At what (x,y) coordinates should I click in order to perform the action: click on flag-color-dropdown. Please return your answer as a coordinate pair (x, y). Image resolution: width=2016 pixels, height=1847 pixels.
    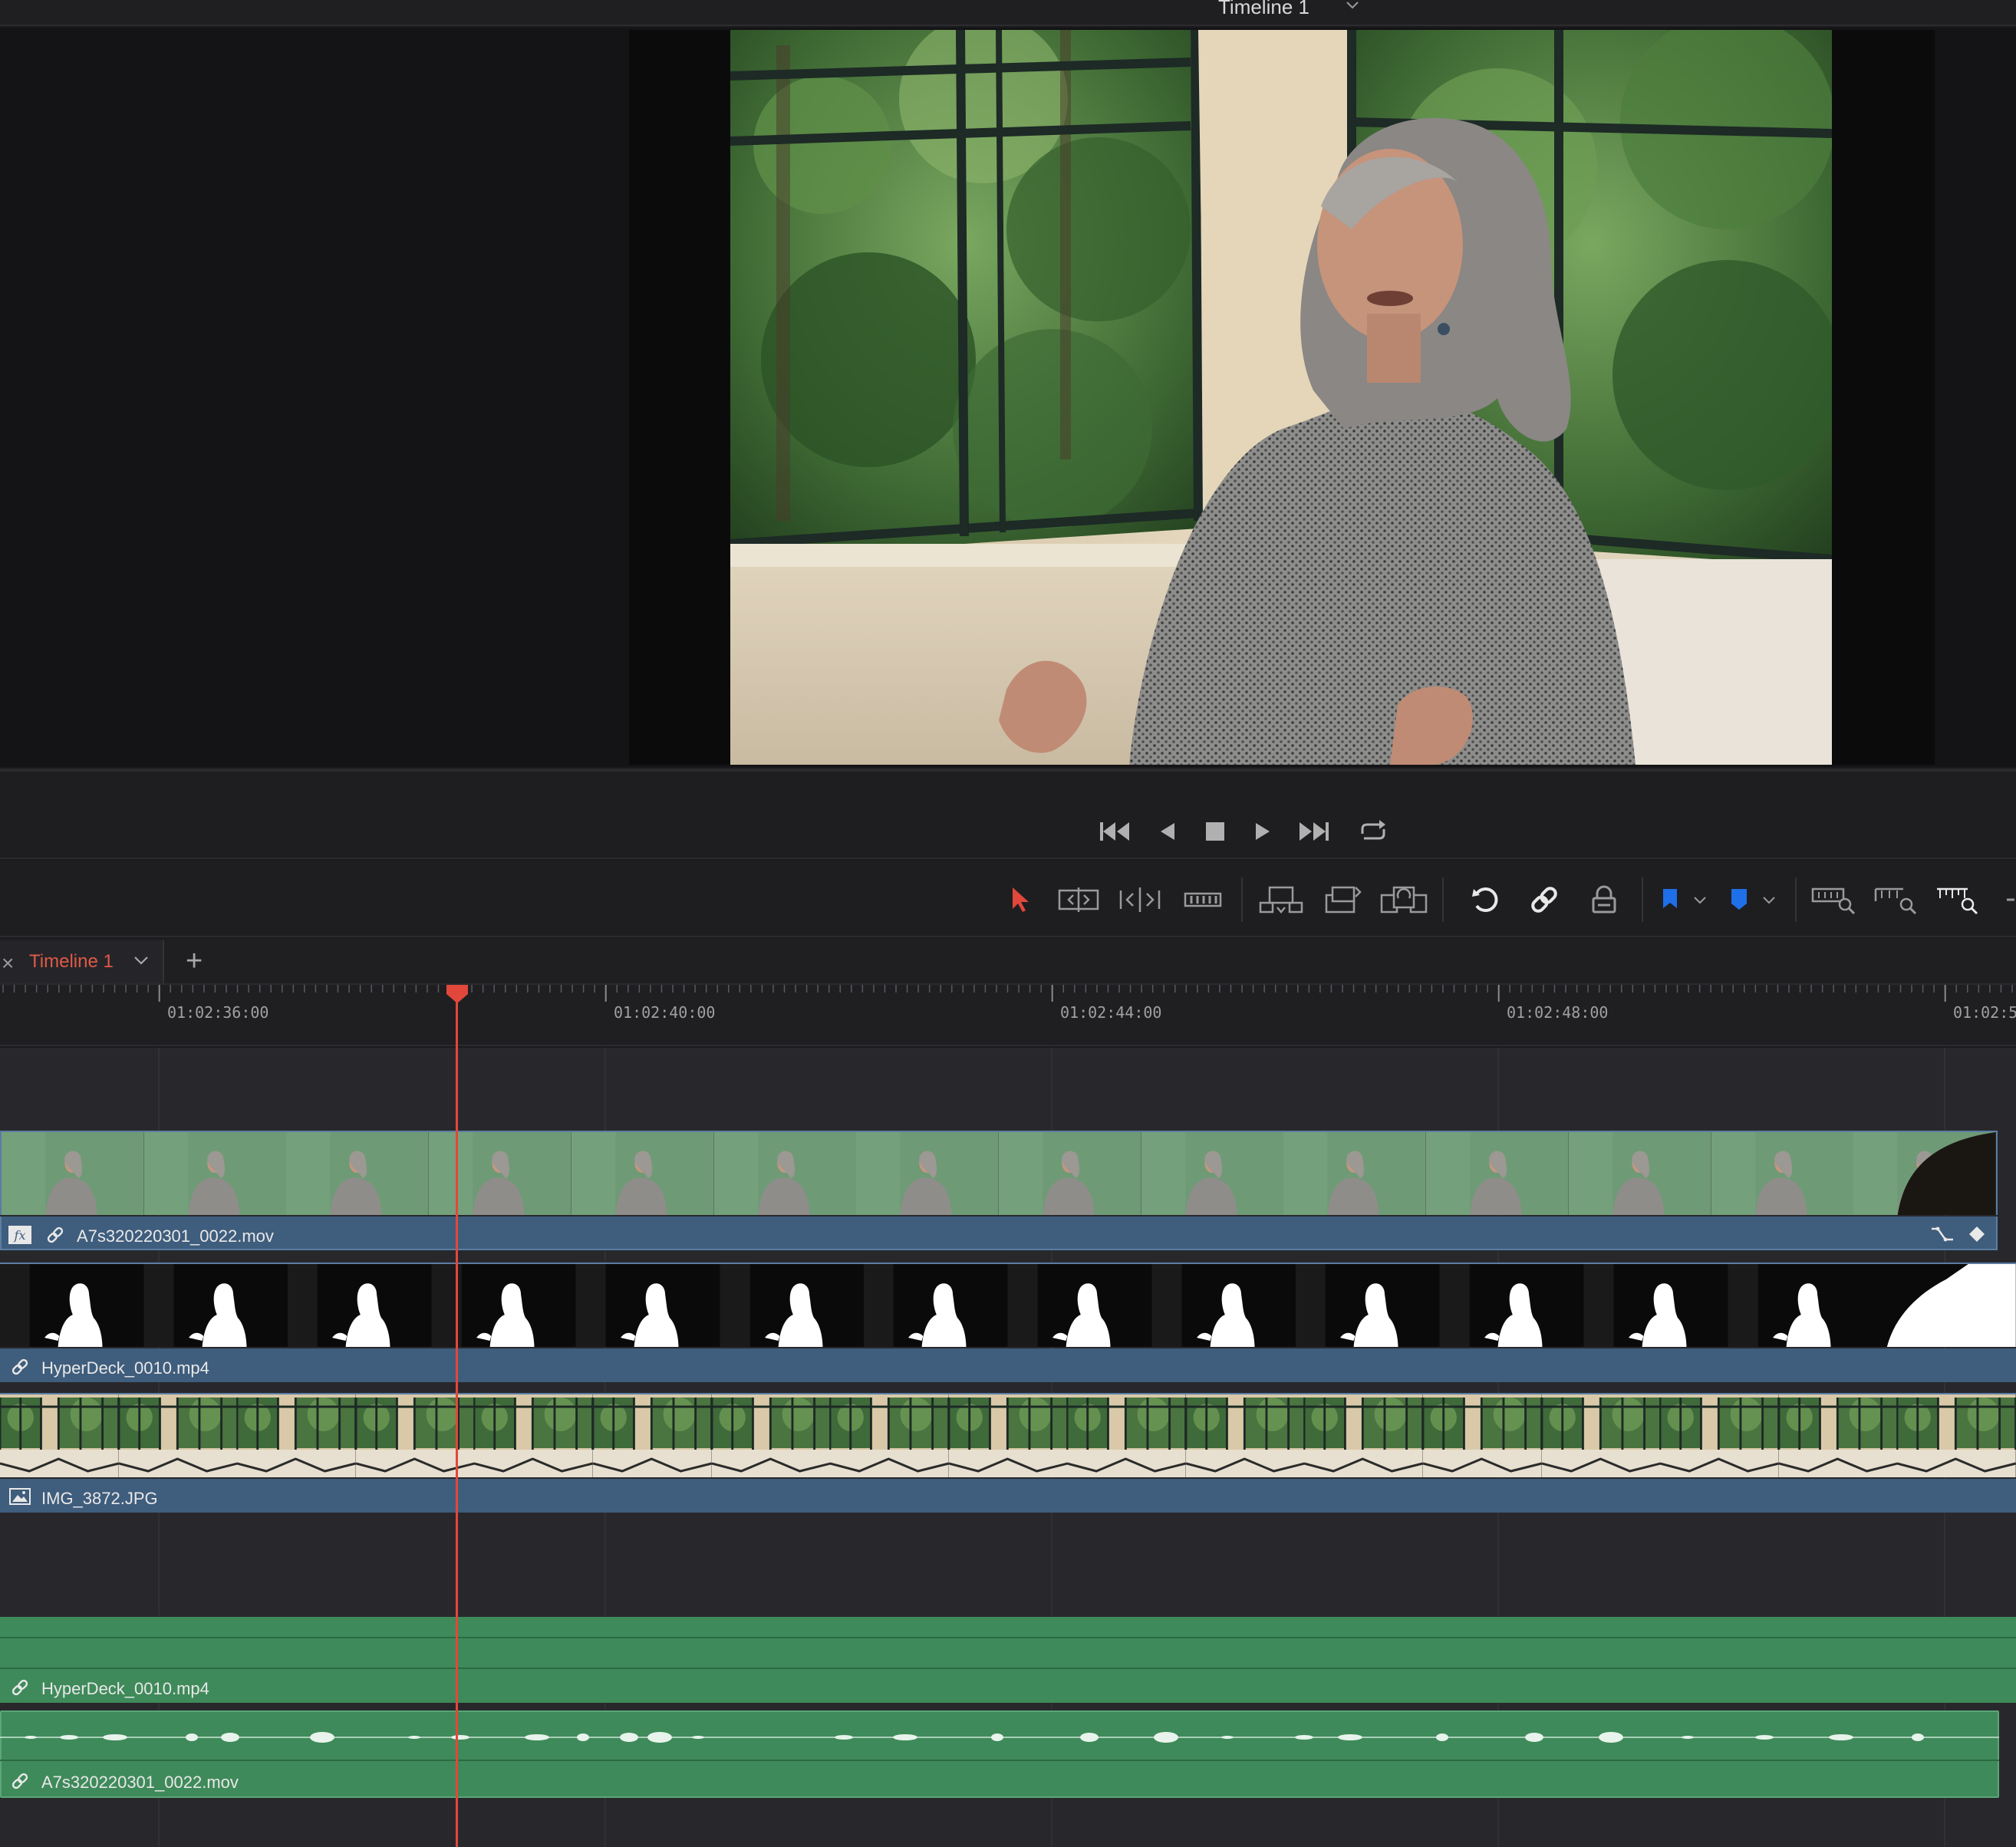
    Looking at the image, I should click on (1700, 900).